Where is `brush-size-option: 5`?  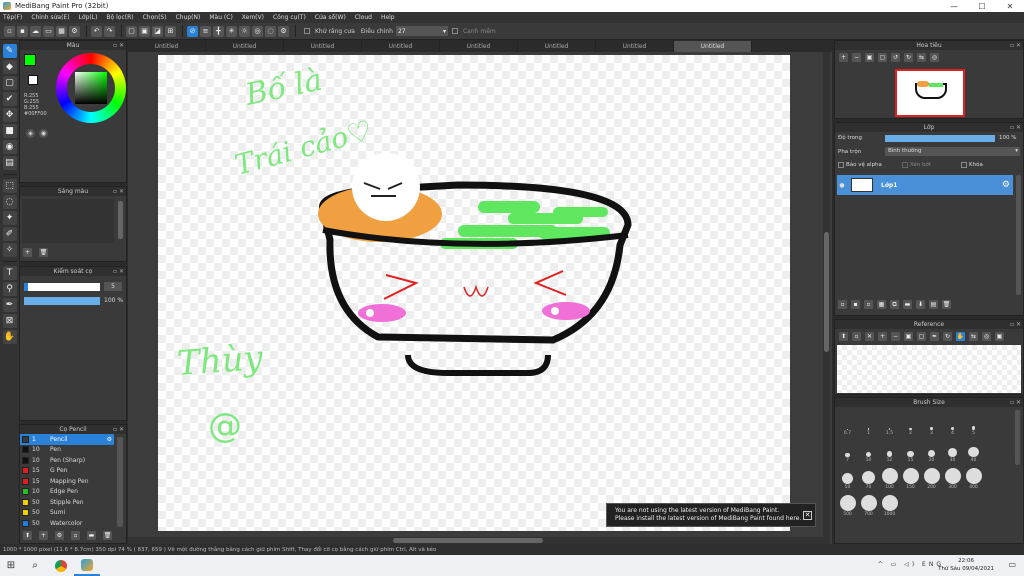 brush-size-option: 5 is located at coordinates (973, 422).